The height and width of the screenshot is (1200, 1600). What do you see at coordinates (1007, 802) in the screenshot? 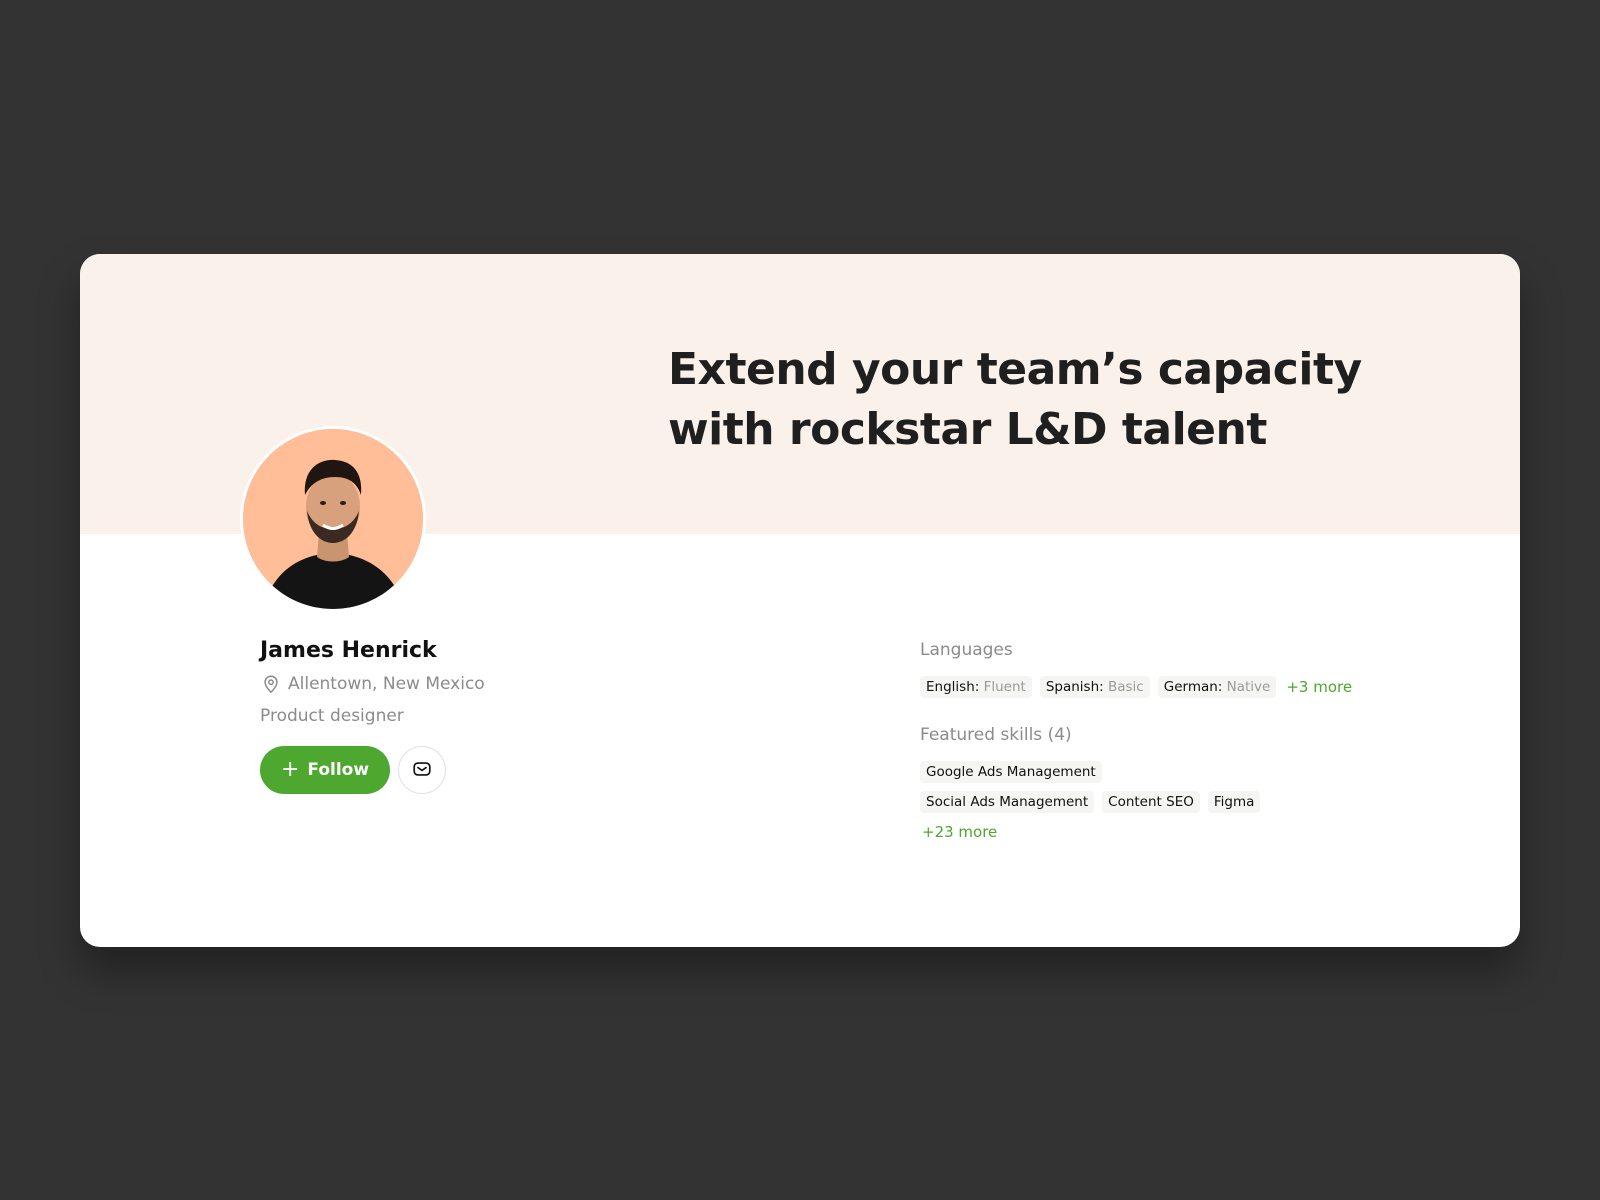
I see `skill-tag: Social Ads Management` at bounding box center [1007, 802].